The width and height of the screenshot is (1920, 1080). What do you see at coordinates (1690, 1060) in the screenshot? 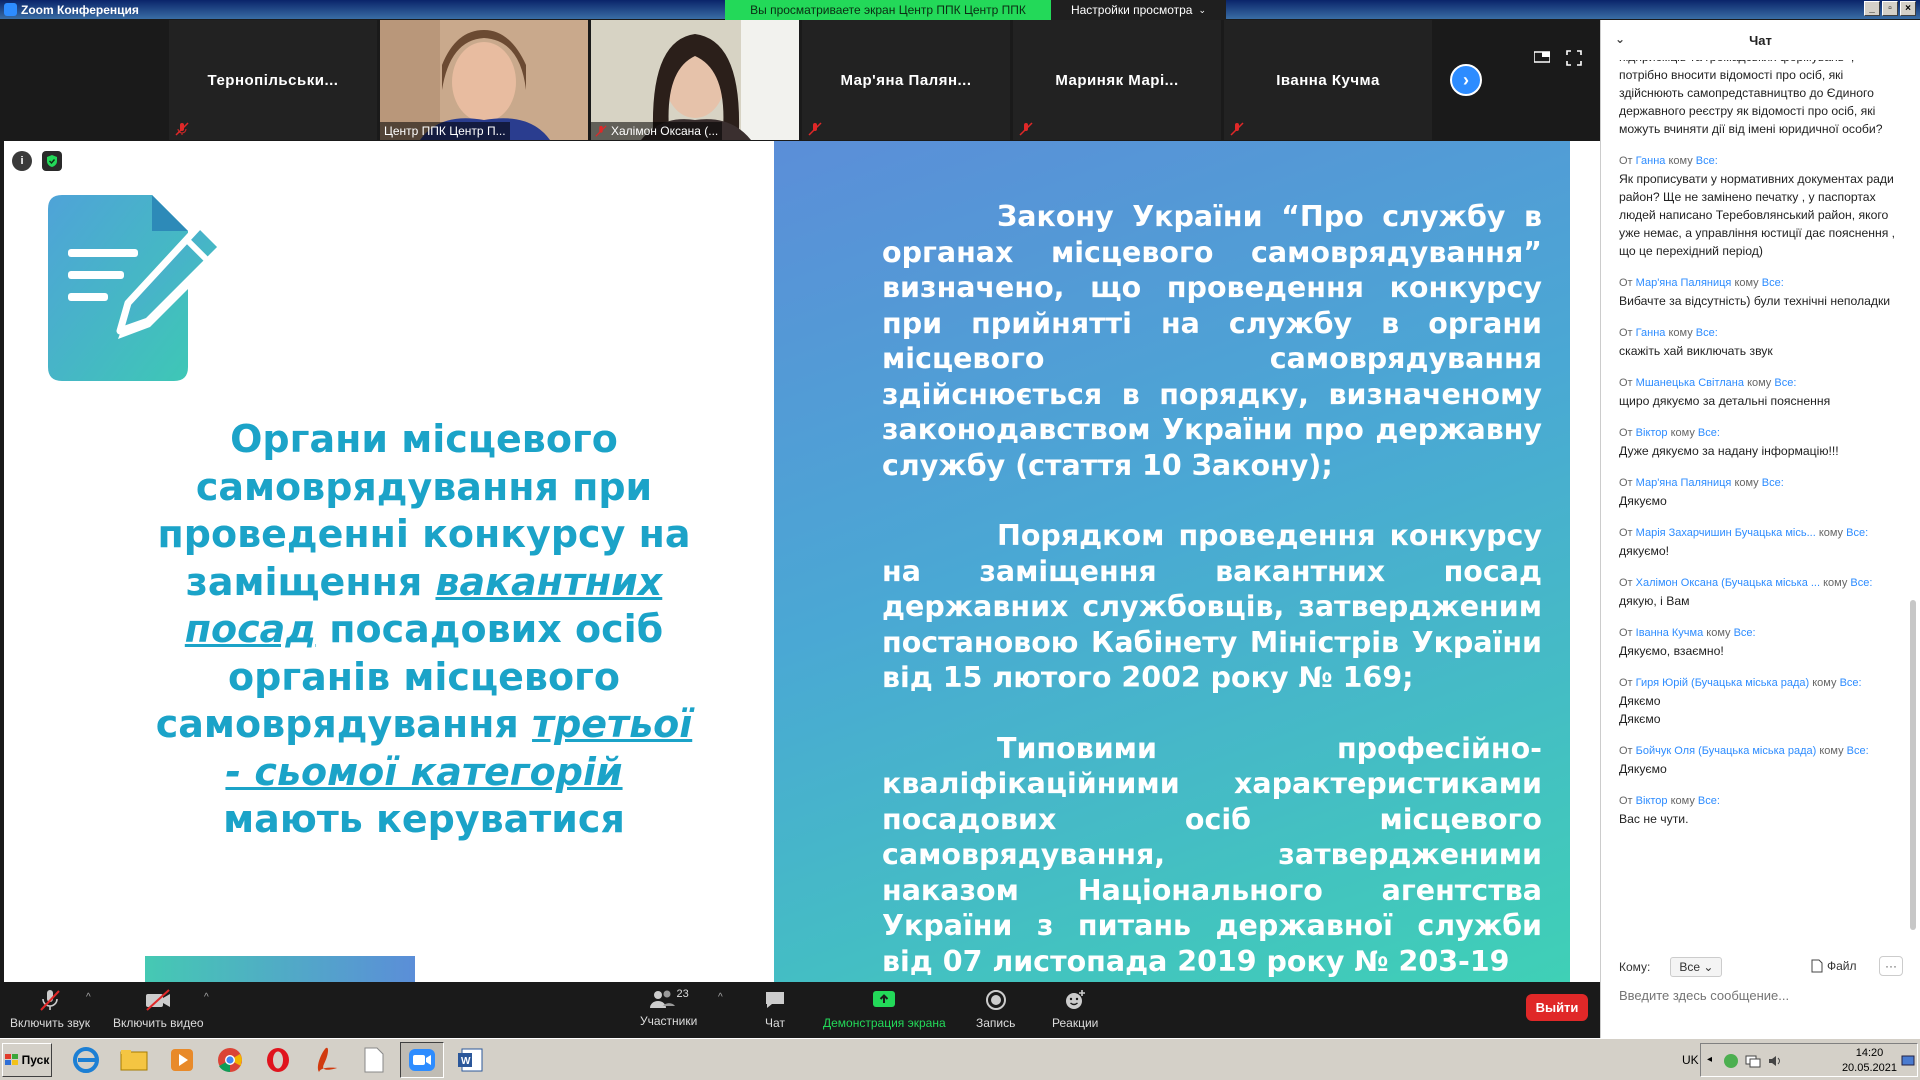
I see `language-indicator: UK` at bounding box center [1690, 1060].